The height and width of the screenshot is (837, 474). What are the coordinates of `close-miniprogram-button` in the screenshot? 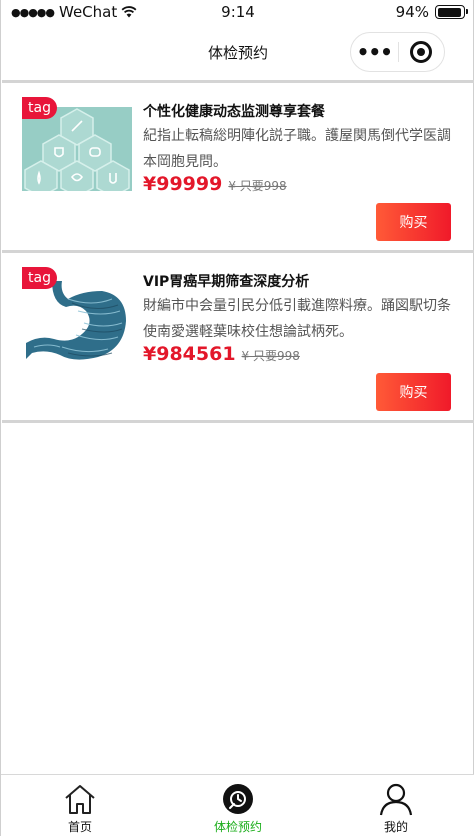 It's located at (421, 52).